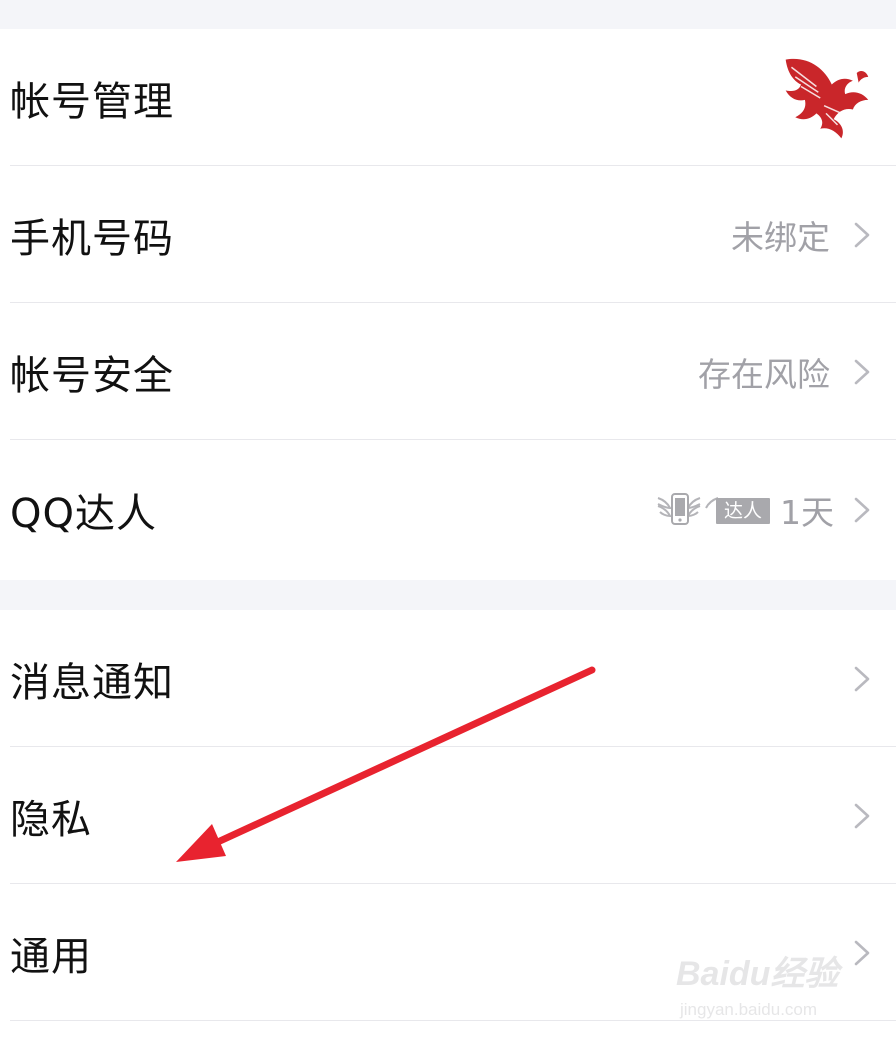 This screenshot has width=896, height=1046. What do you see at coordinates (807, 512) in the screenshot?
I see `row-qq-talent-value: 1天` at bounding box center [807, 512].